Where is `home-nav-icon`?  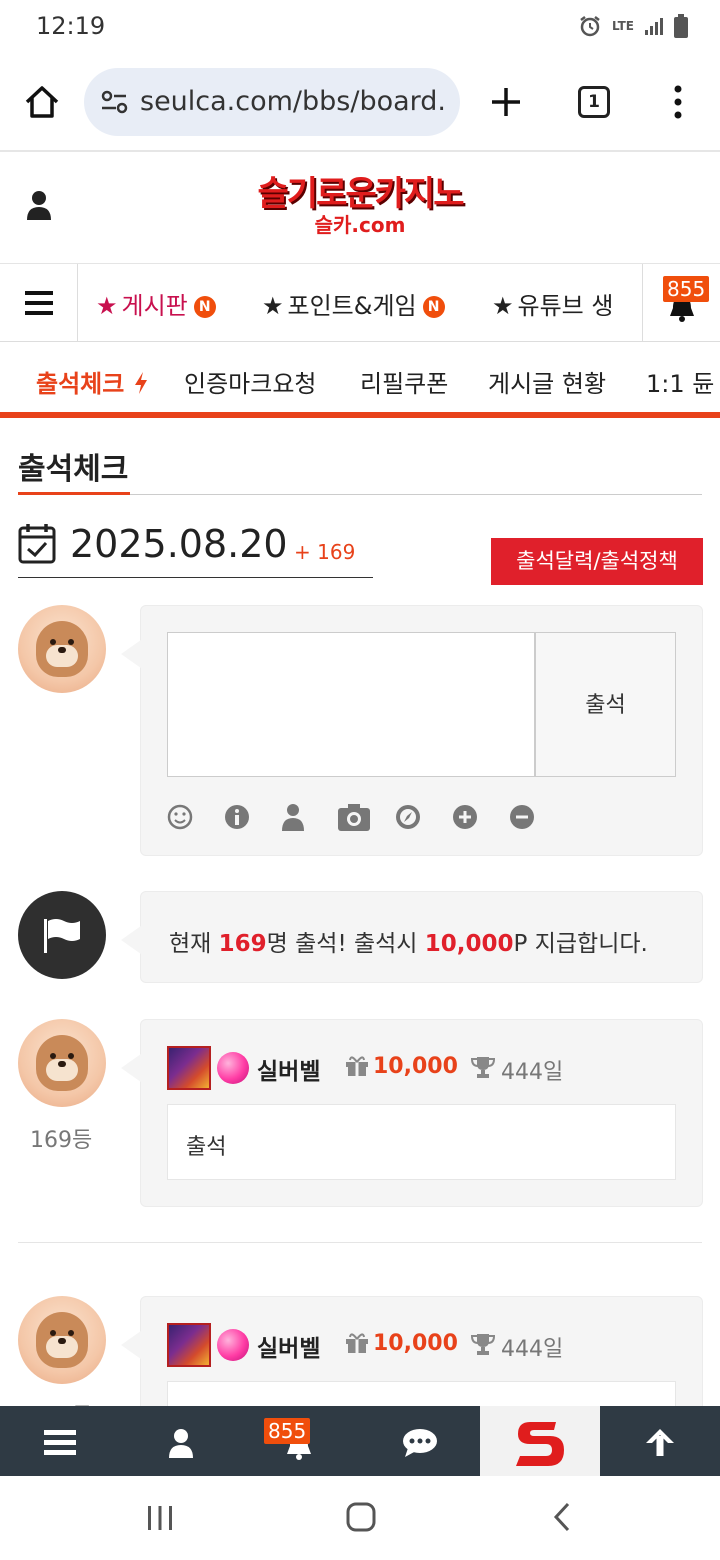
home-nav-icon is located at coordinates (361, 1517).